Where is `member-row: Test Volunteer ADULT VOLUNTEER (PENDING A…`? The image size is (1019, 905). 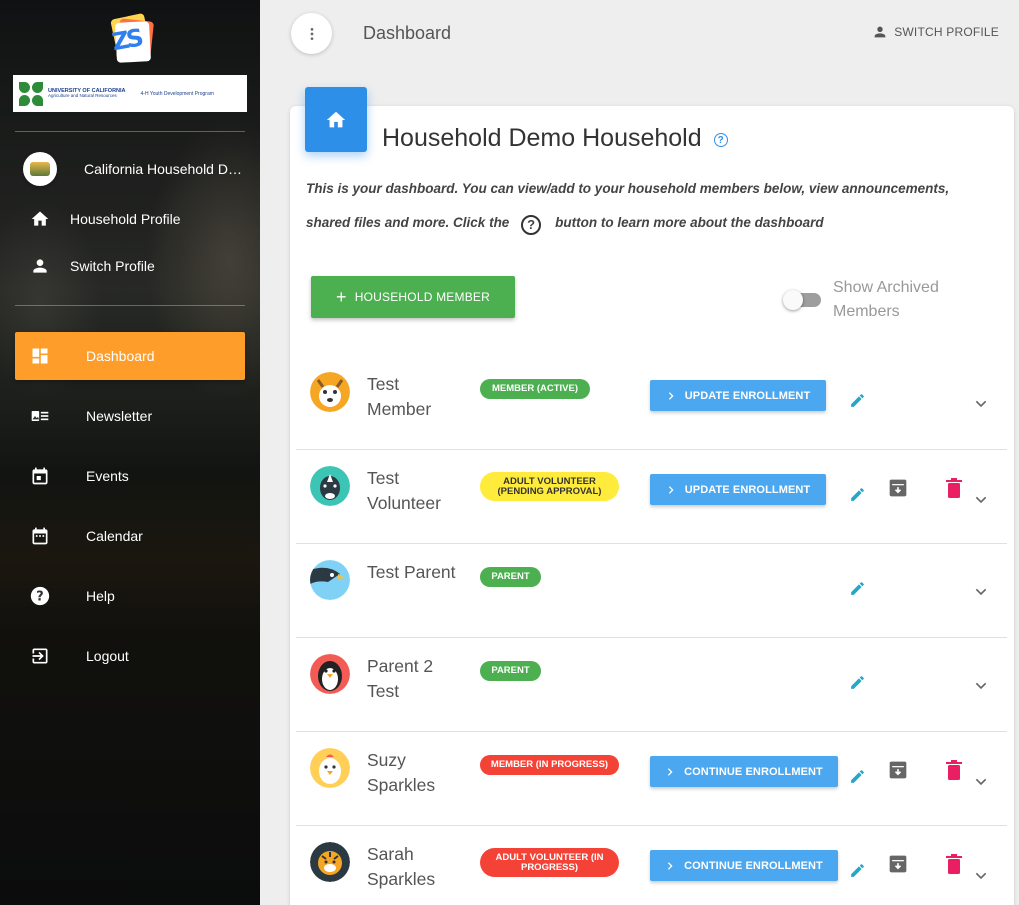 member-row: Test Volunteer ADULT VOLUNTEER (PENDING A… is located at coordinates (651, 497).